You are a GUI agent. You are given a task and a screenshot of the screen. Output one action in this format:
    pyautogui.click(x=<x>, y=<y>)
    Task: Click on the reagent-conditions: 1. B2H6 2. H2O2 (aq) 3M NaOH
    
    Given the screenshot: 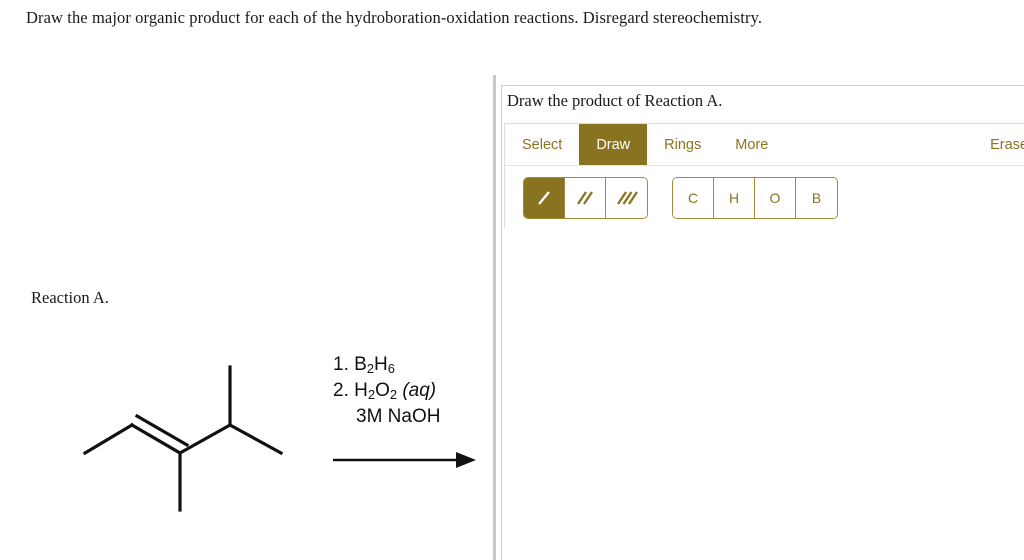 What is the action you would take?
    pyautogui.click(x=386, y=391)
    